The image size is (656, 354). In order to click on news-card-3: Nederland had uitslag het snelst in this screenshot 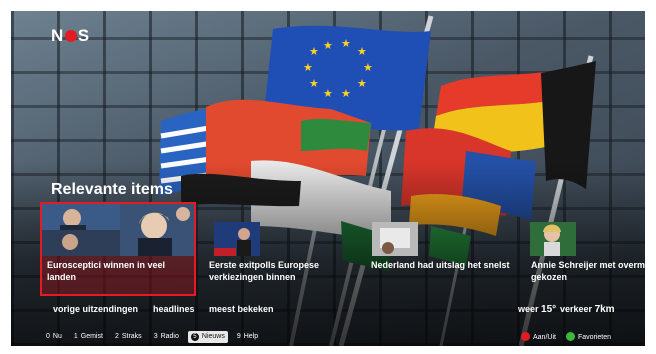, I will do `click(442, 249)`.